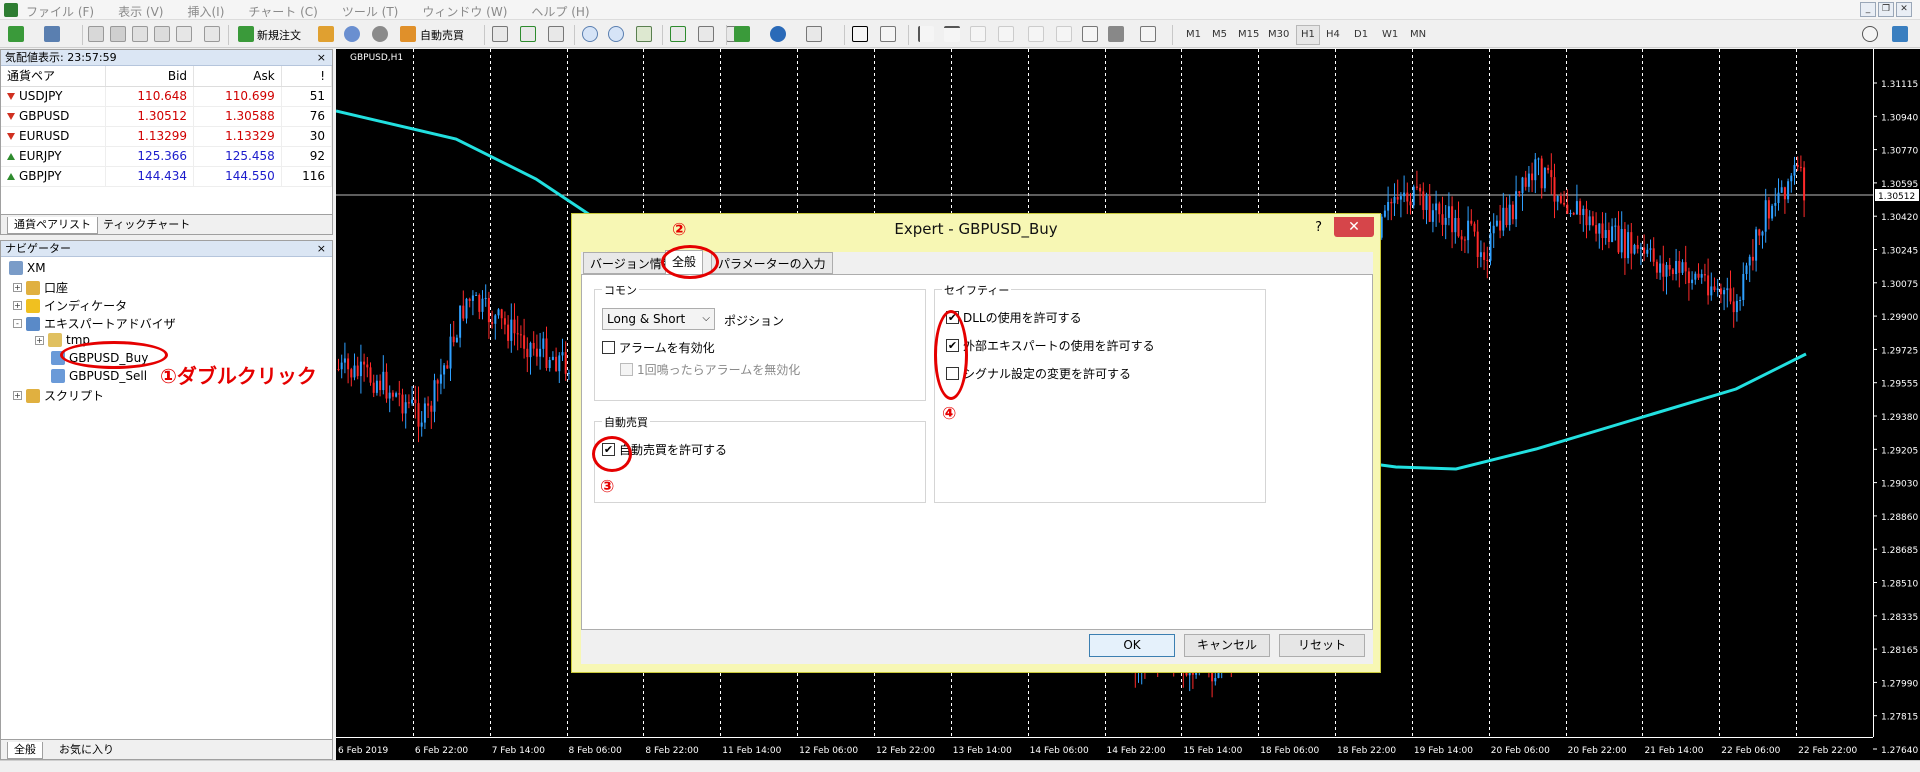 This screenshot has height=772, width=1920. What do you see at coordinates (644, 34) in the screenshot?
I see `tile-windows-icon` at bounding box center [644, 34].